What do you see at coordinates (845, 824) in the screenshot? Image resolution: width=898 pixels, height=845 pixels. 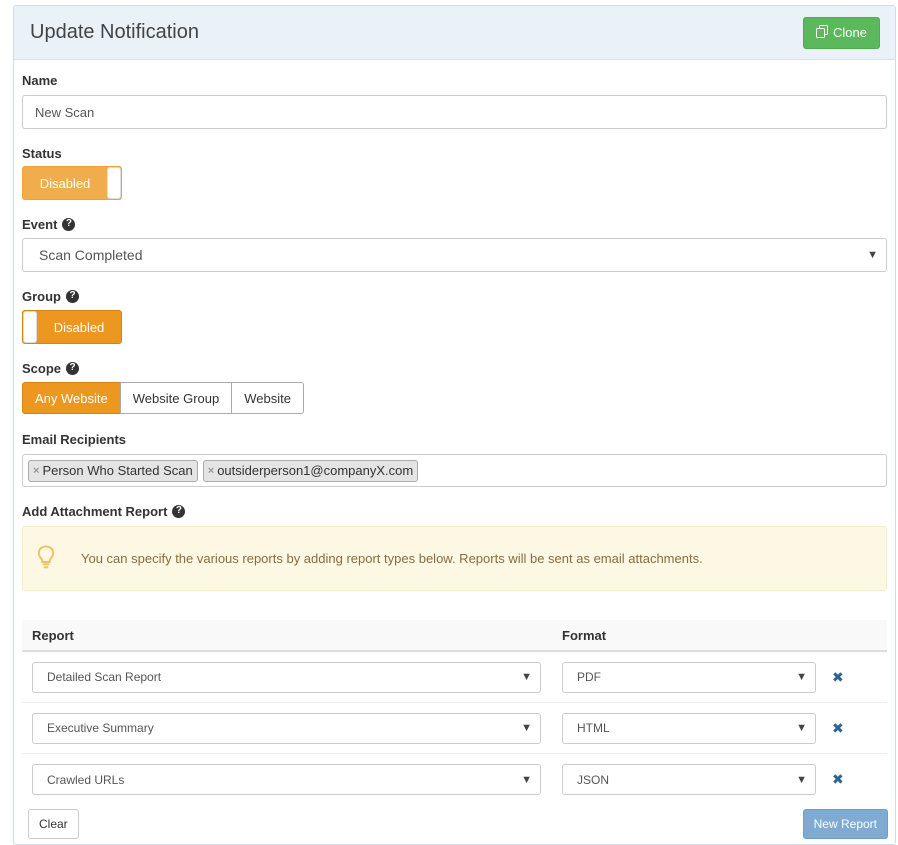 I see `new-report-button: New Report` at bounding box center [845, 824].